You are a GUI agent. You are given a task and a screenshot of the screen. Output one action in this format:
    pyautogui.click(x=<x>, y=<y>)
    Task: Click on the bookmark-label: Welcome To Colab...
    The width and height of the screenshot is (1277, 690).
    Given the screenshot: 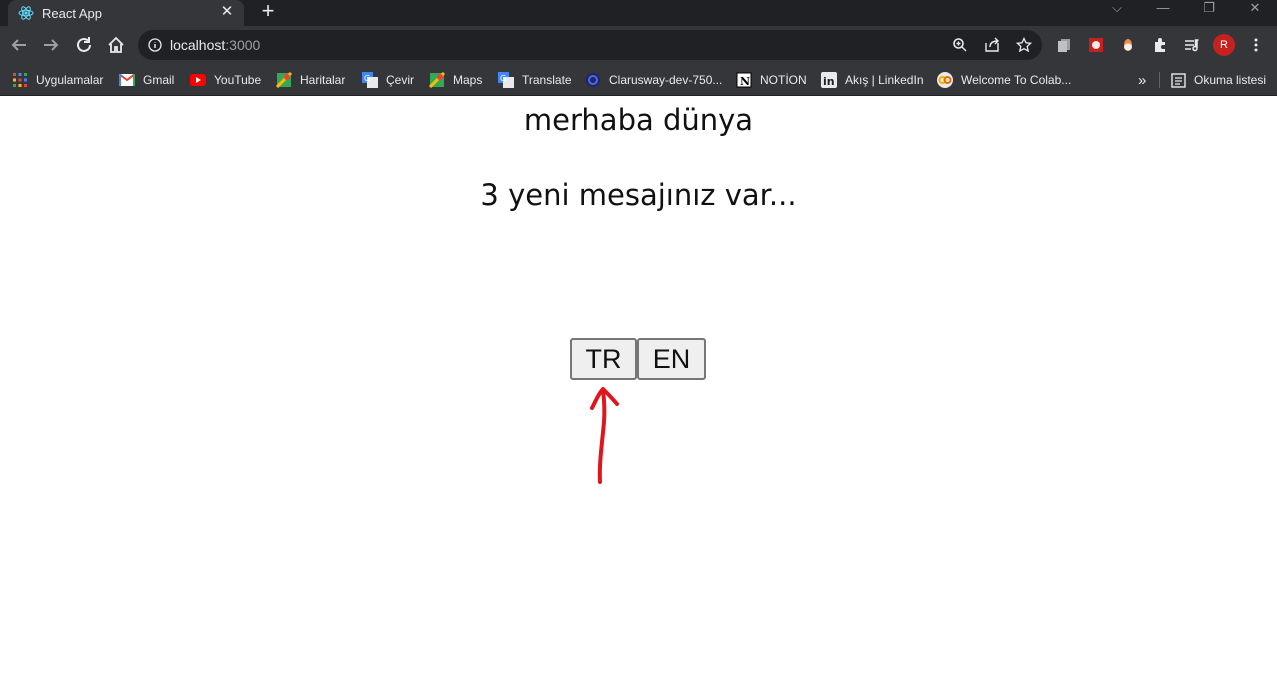 What is the action you would take?
    pyautogui.click(x=1016, y=80)
    